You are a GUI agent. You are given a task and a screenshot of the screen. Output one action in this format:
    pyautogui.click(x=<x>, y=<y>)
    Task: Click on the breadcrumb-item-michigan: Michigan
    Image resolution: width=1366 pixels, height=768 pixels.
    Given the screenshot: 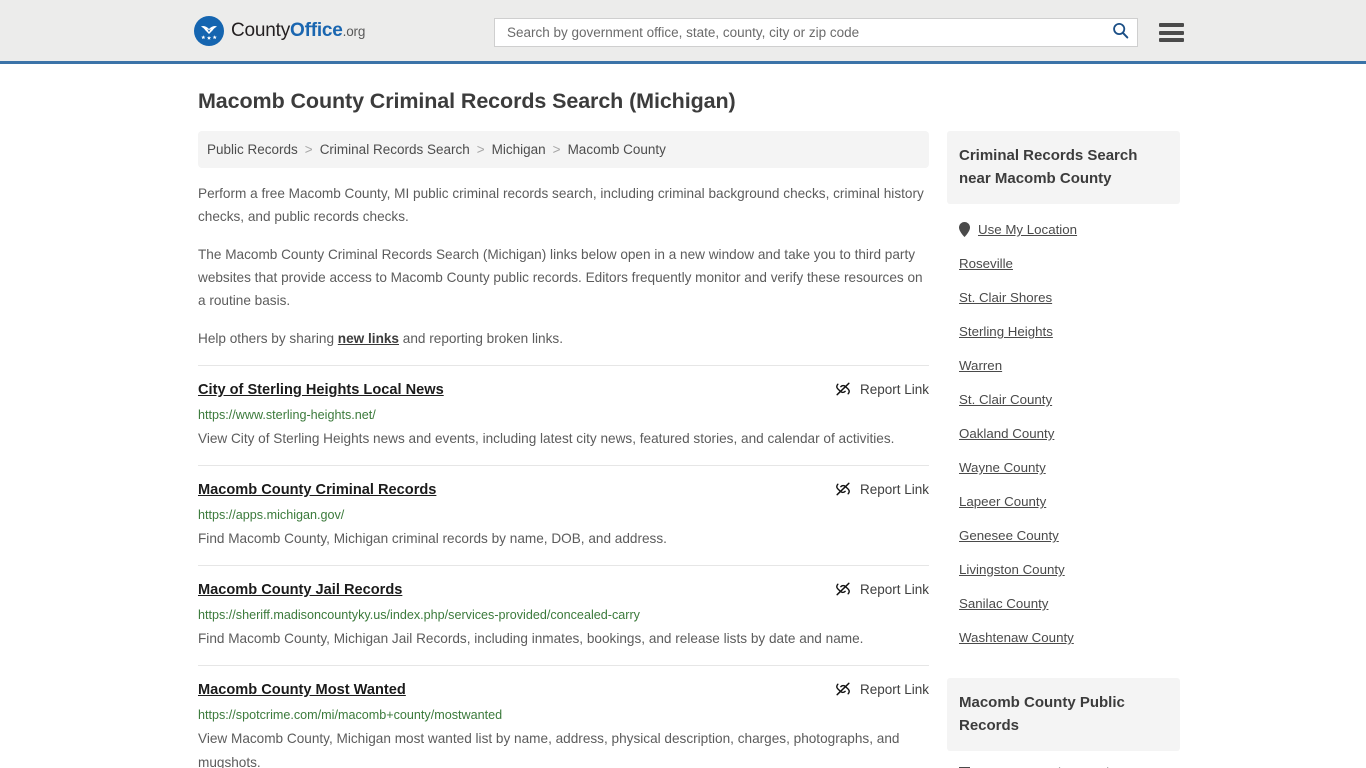 What is the action you would take?
    pyautogui.click(x=519, y=149)
    